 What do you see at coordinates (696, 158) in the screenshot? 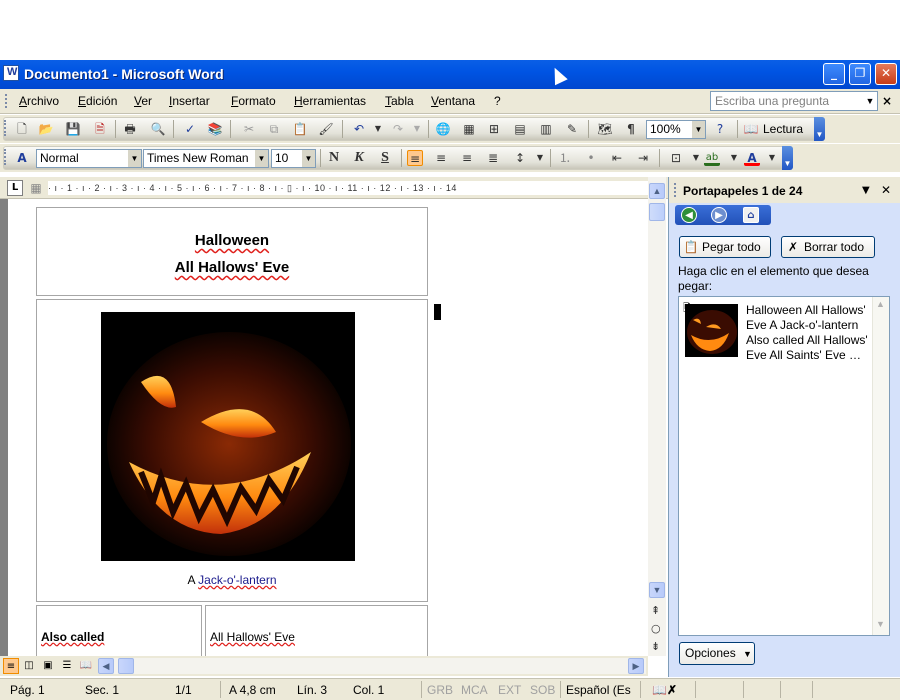
I see `borders-dropdown-icon: ▼` at bounding box center [696, 158].